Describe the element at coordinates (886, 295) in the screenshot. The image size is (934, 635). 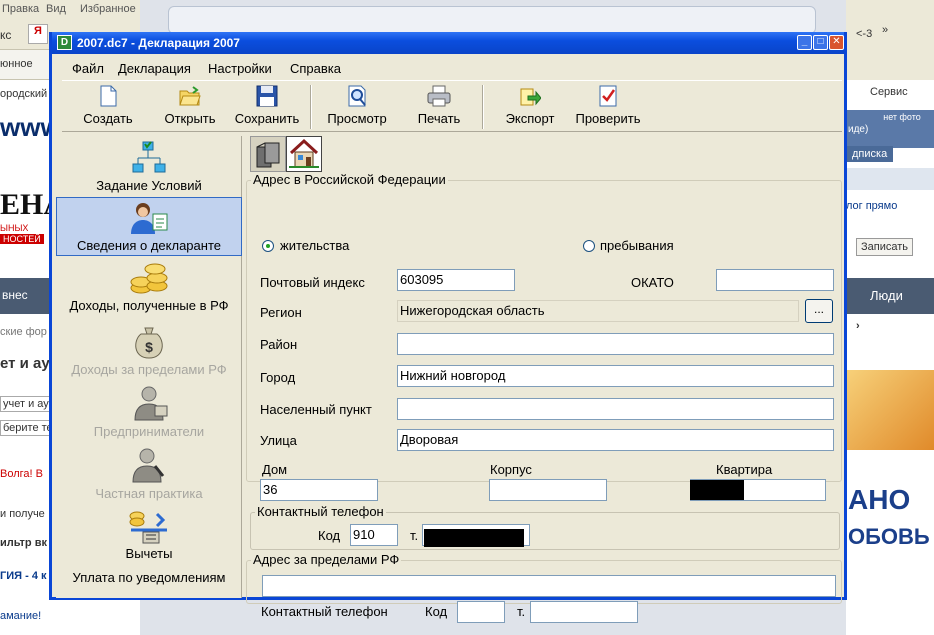
I see `bg-right-people: Люди` at that location.